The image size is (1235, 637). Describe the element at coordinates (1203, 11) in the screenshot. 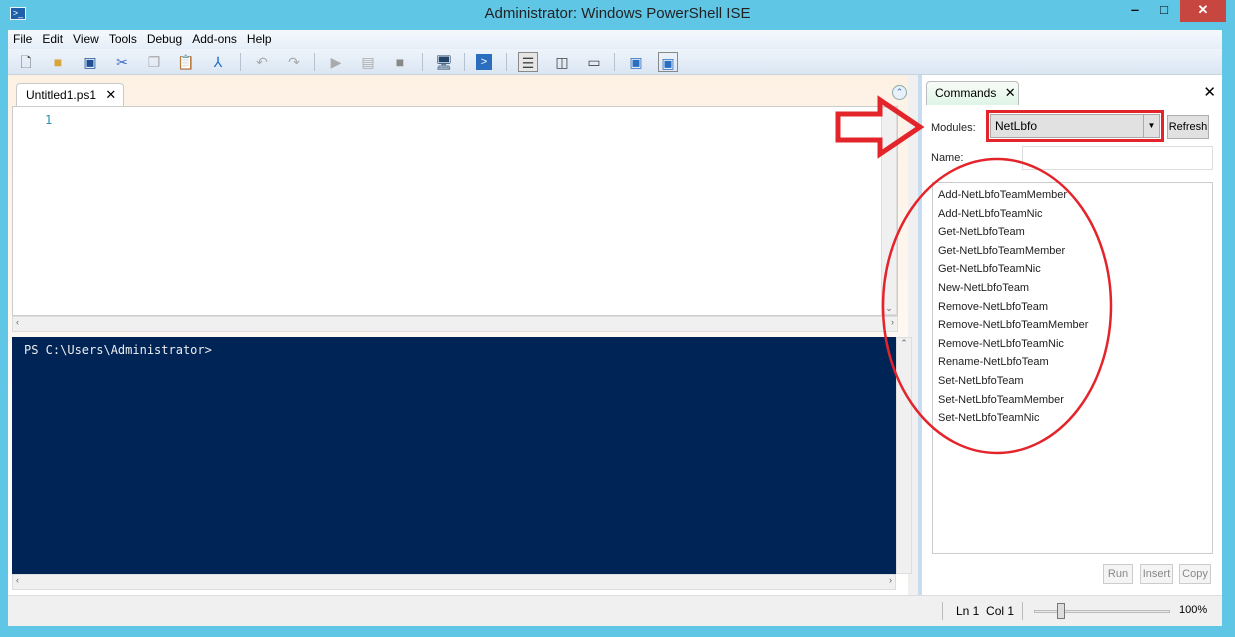

I see `close-window-button: ✕` at that location.